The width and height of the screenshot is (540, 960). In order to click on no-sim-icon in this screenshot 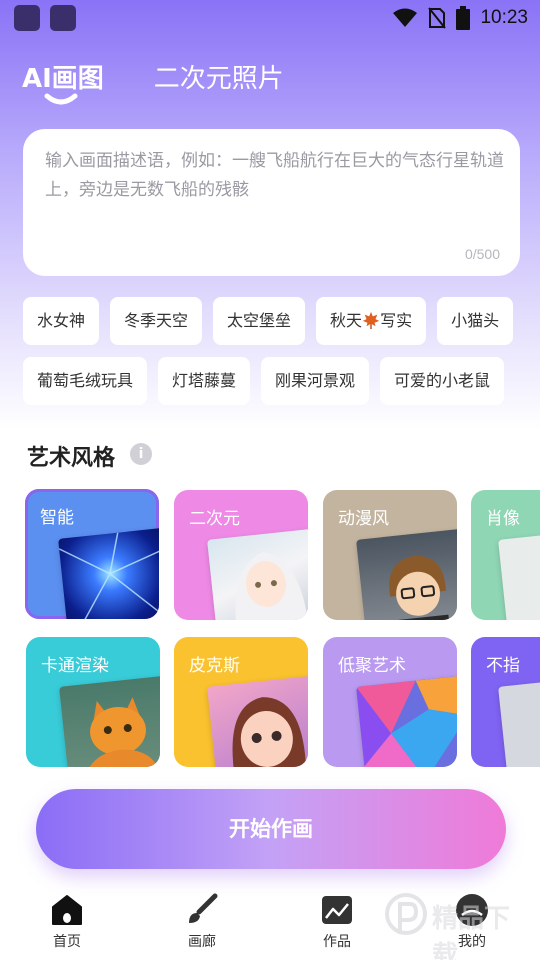, I will do `click(437, 18)`.